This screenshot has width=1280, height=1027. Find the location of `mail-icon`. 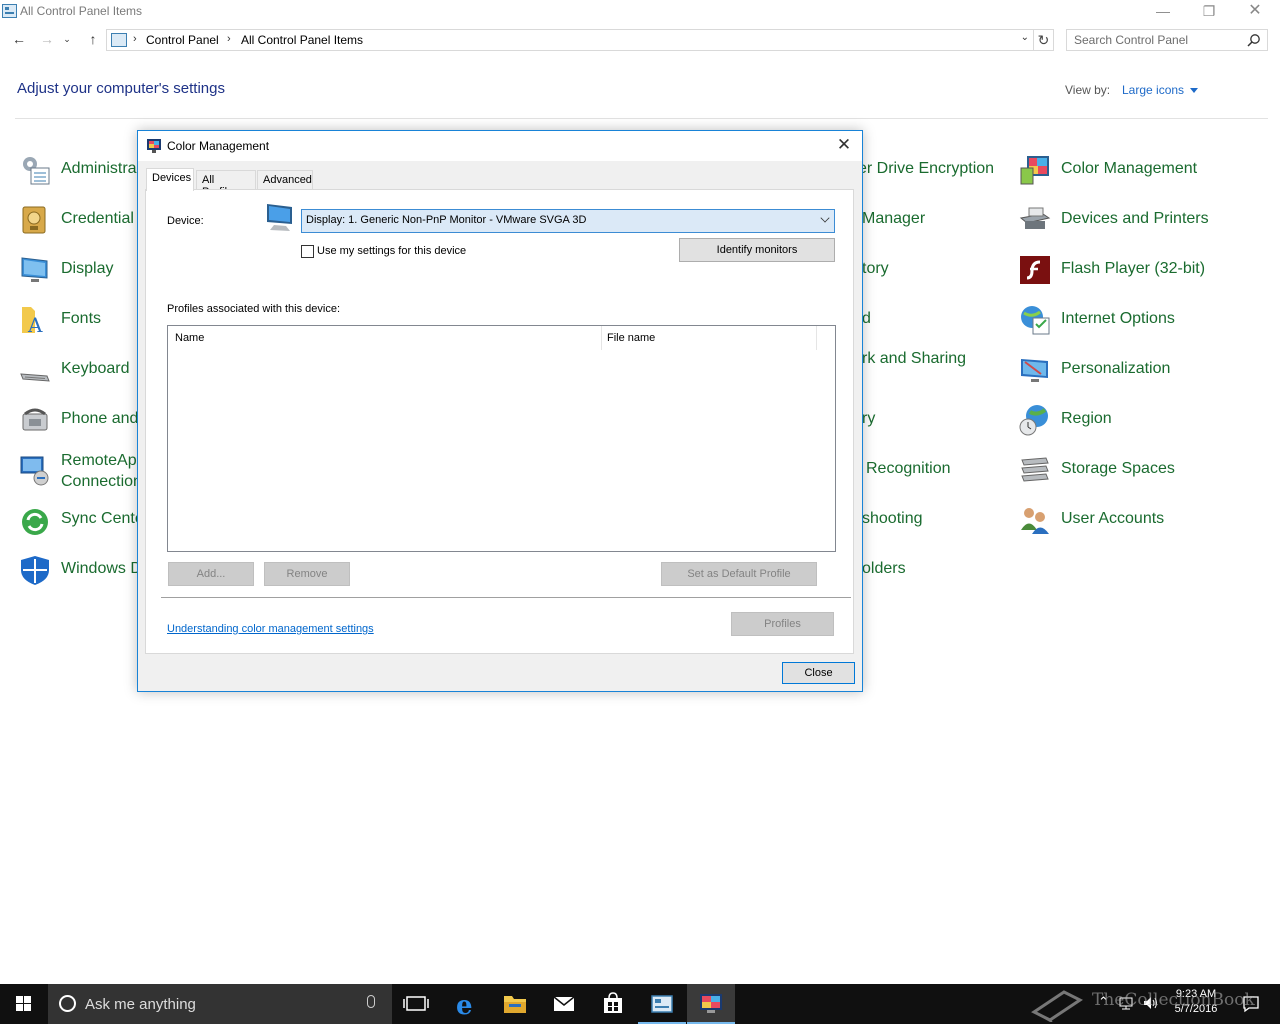

mail-icon is located at coordinates (564, 1003).